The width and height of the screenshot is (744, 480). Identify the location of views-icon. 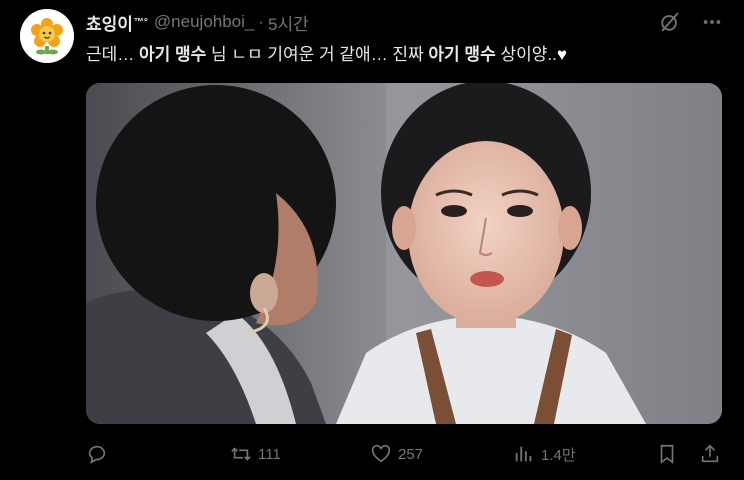
(523, 454).